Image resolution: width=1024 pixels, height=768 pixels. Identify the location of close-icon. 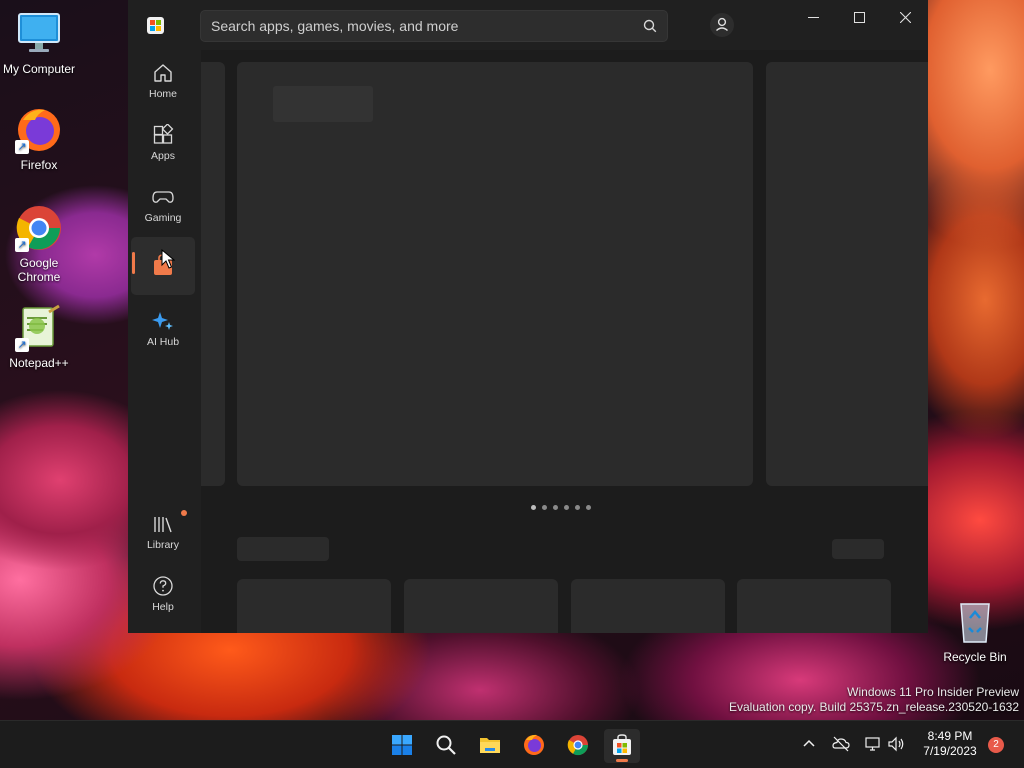
(905, 17).